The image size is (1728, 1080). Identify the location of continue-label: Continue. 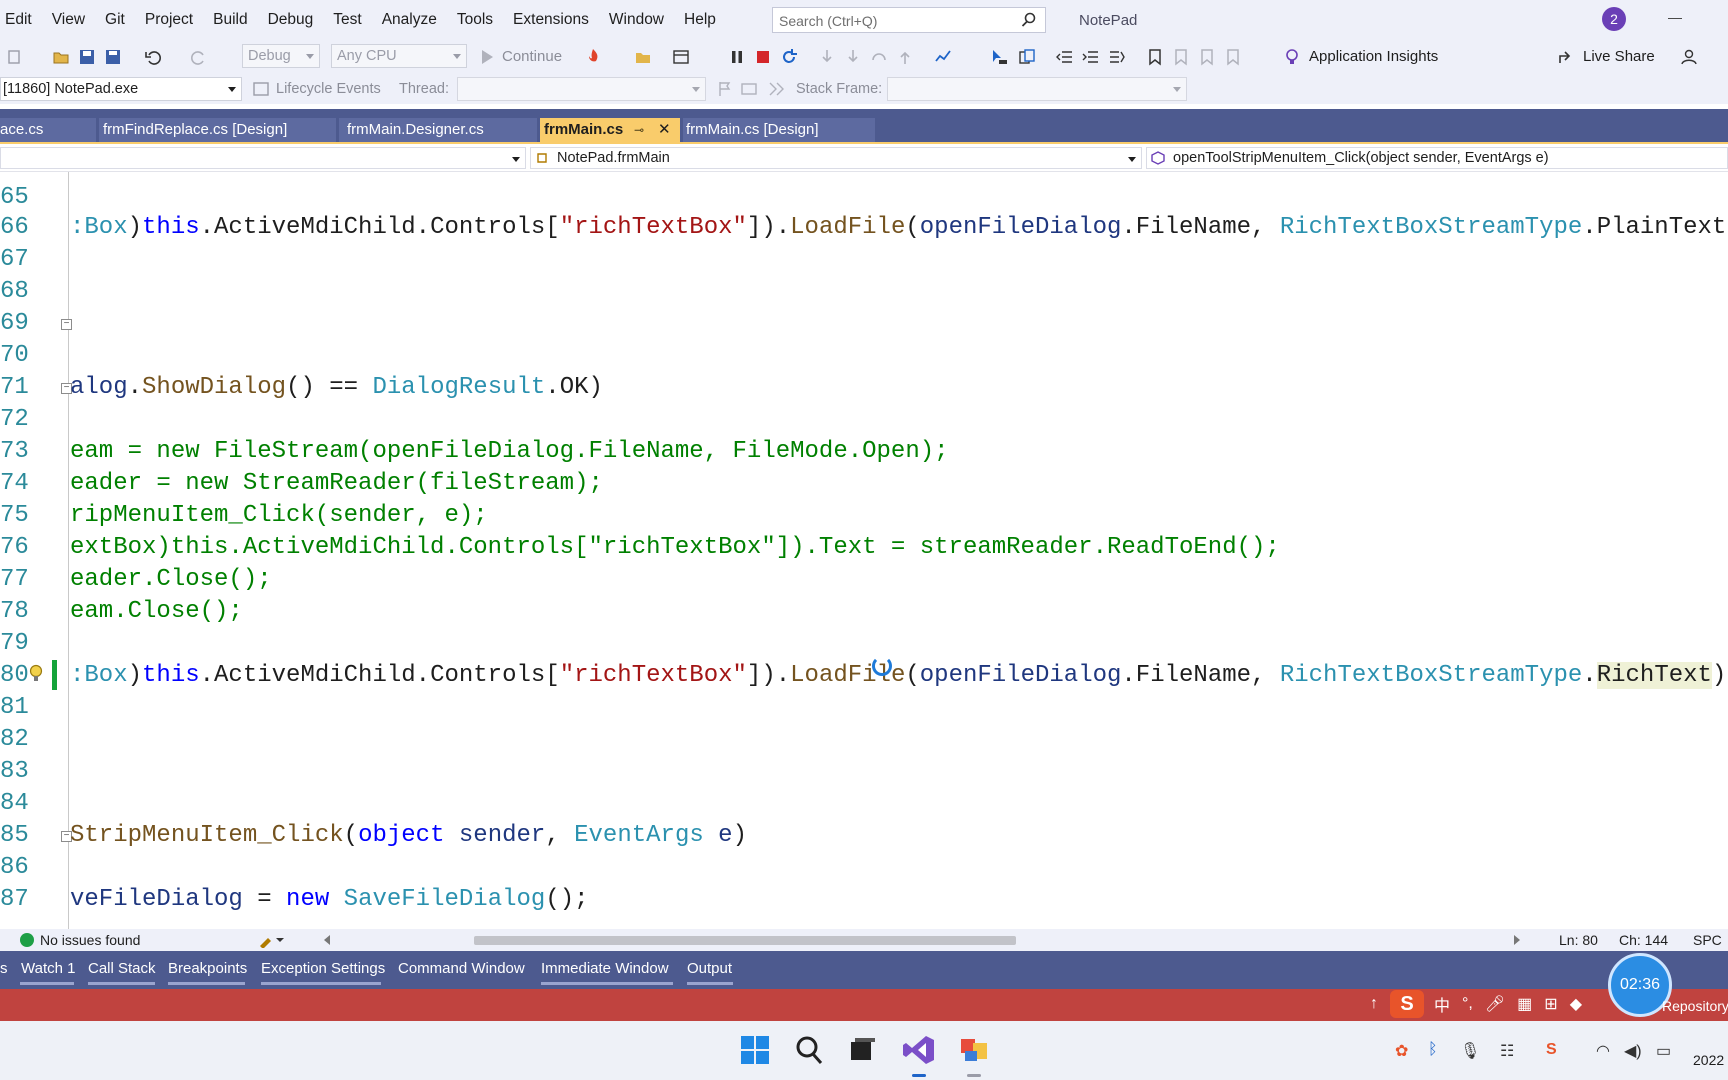
(532, 56).